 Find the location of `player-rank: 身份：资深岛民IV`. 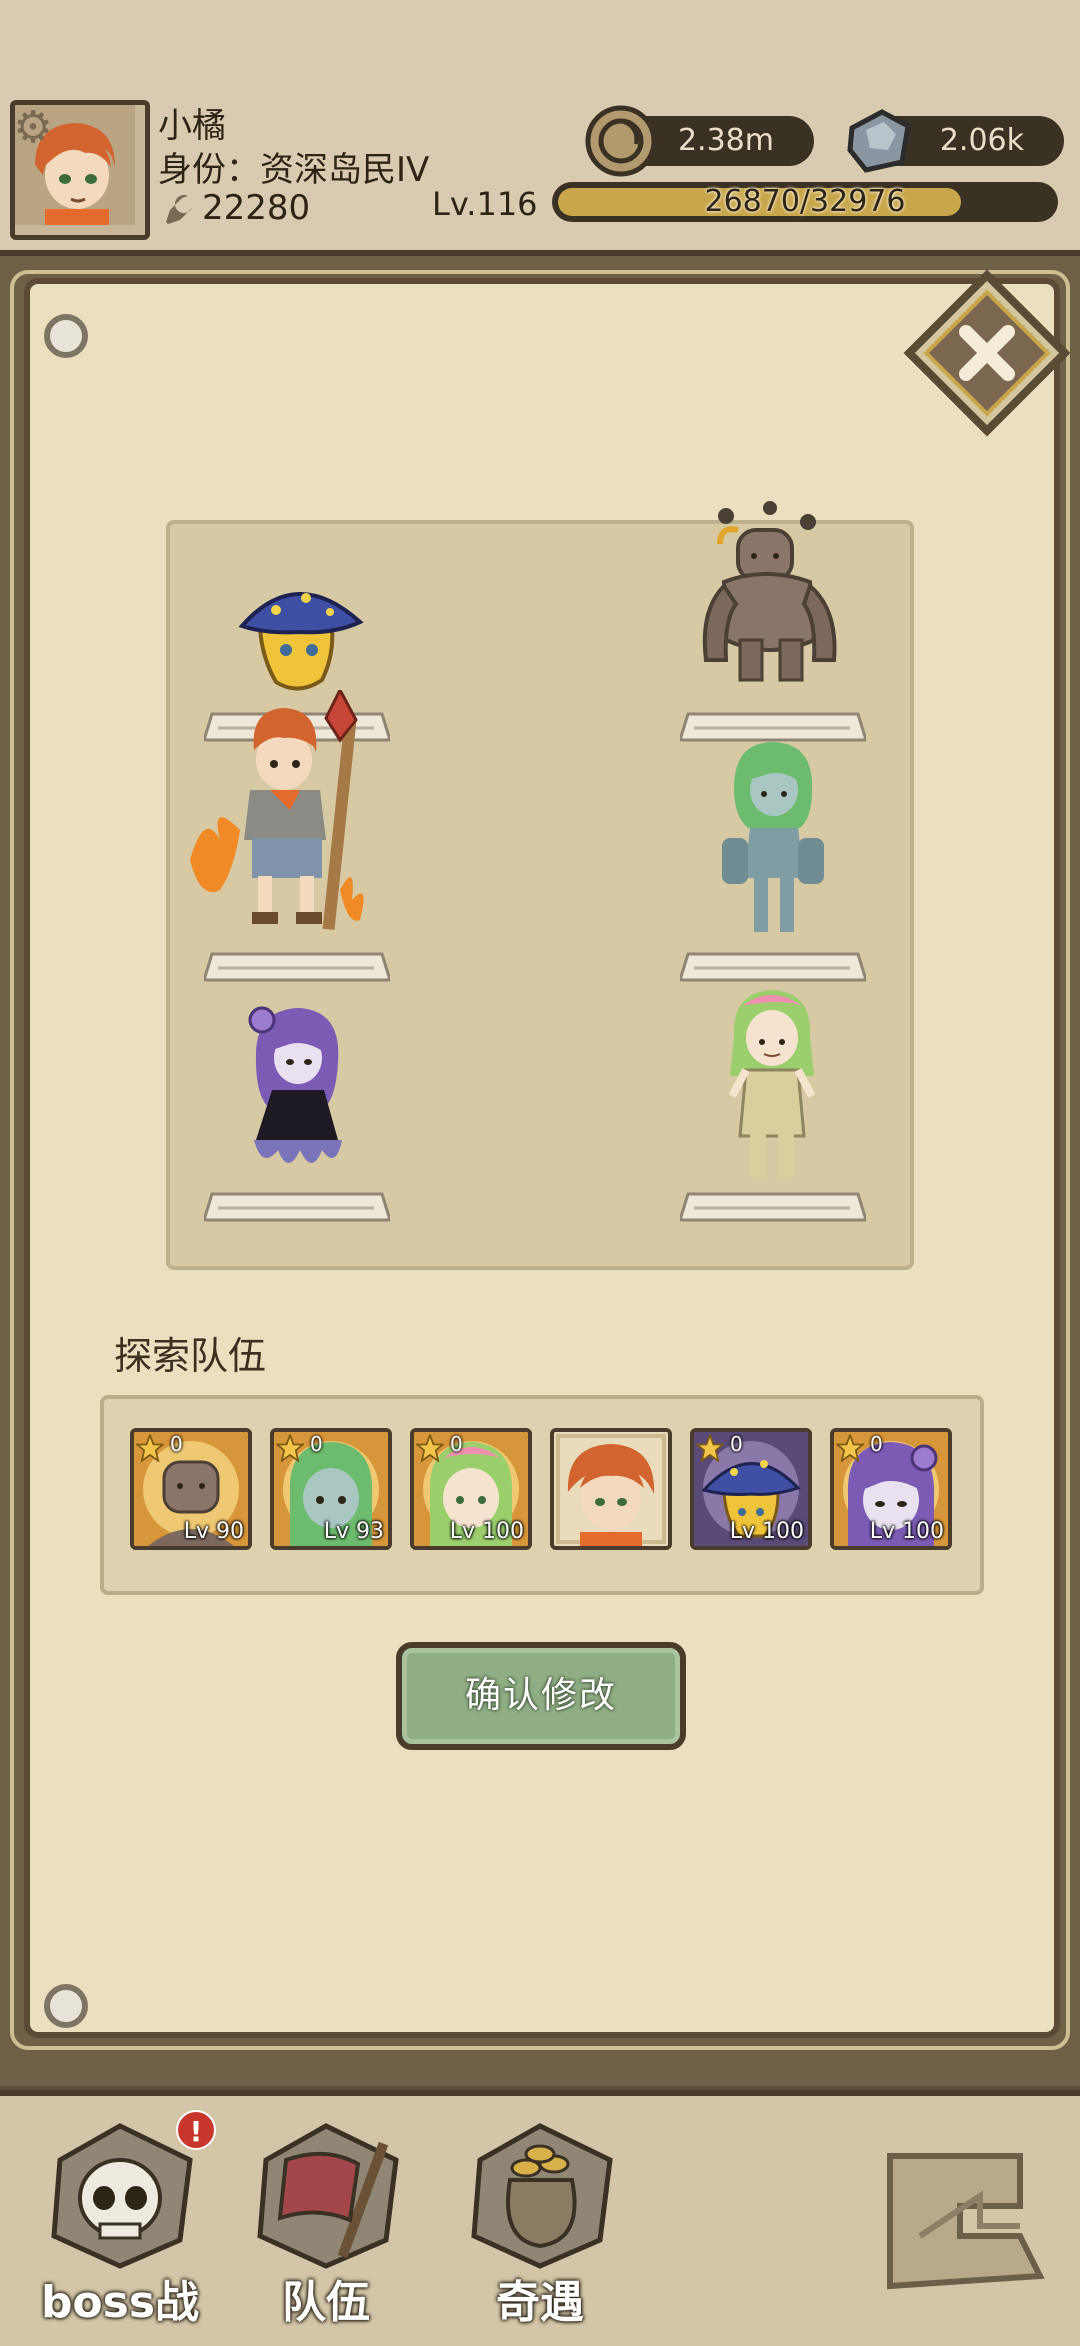

player-rank: 身份：资深岛民IV is located at coordinates (294, 170).